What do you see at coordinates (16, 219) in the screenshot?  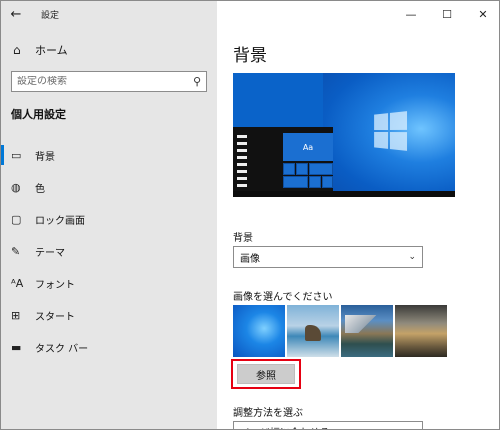 I see `lock-screen-icon: ▢` at bounding box center [16, 219].